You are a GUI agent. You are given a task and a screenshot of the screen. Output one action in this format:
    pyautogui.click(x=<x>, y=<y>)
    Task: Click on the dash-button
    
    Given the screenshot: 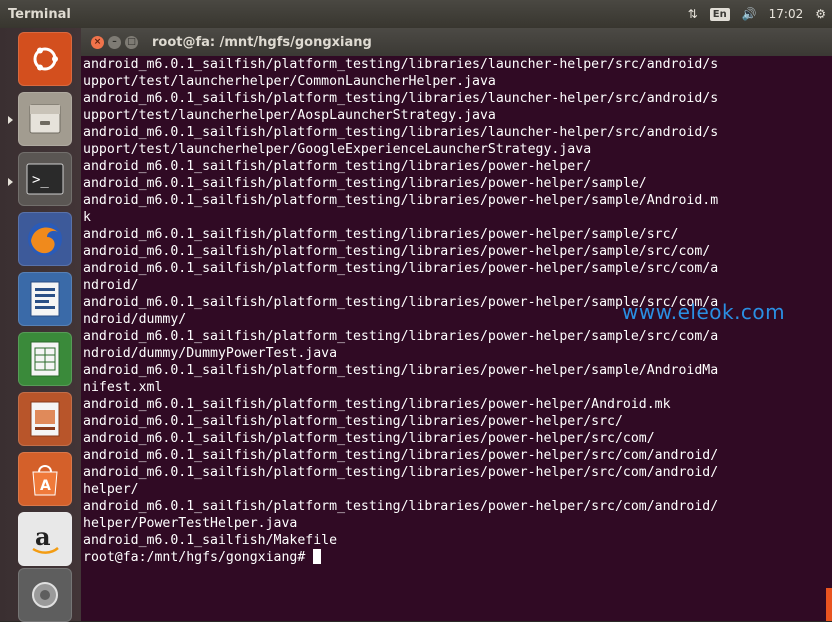 What is the action you would take?
    pyautogui.click(x=45, y=59)
    